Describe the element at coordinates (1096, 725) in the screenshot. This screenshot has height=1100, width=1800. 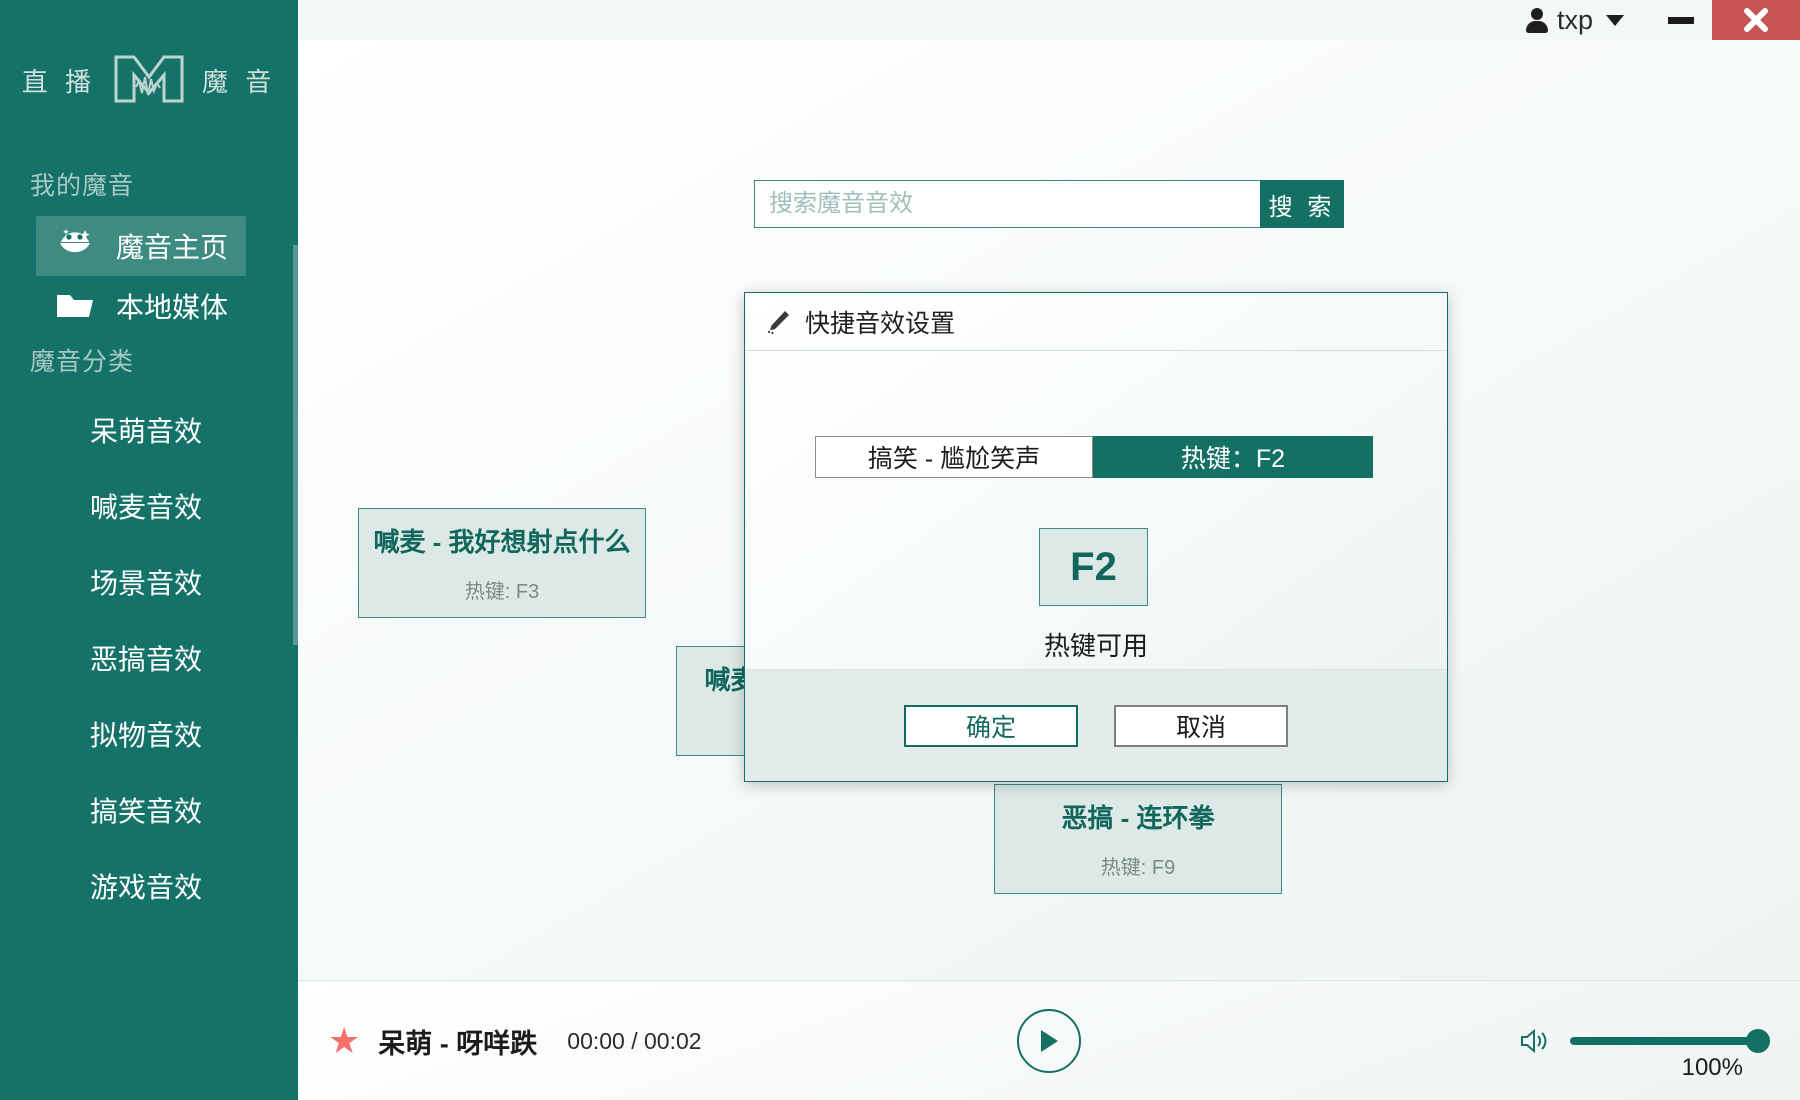
I see `dialog-footer: 确定 取消` at that location.